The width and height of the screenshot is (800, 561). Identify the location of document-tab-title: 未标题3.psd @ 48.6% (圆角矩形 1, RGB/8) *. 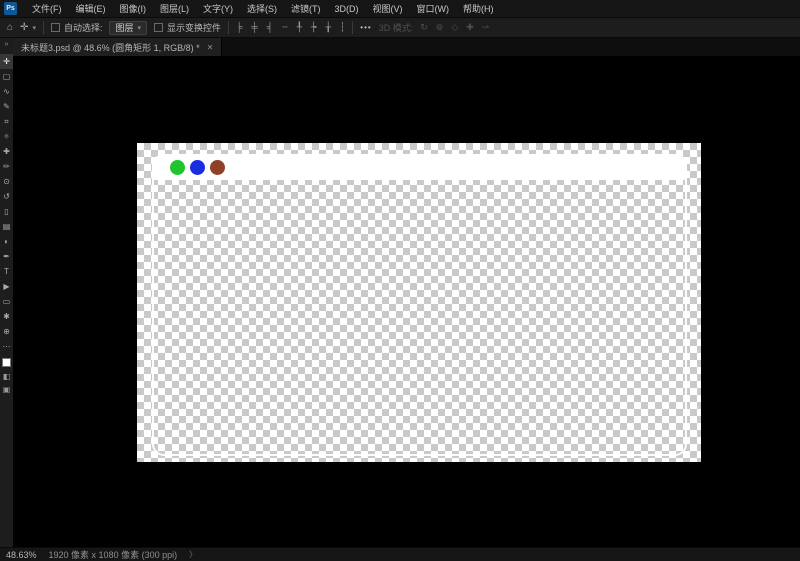
(110, 47).